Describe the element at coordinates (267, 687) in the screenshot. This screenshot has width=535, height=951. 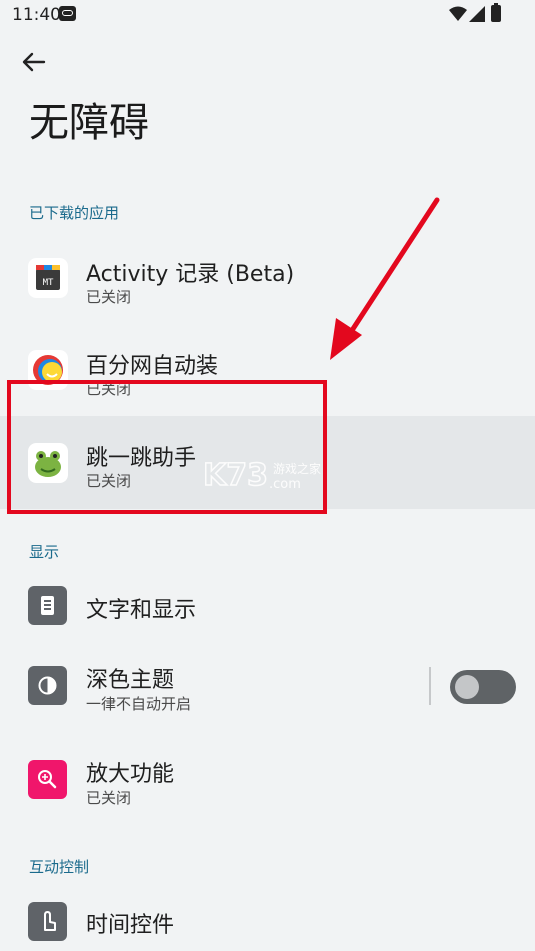
I see `dark-theme-row: 深色主题 一律不自动开启` at that location.